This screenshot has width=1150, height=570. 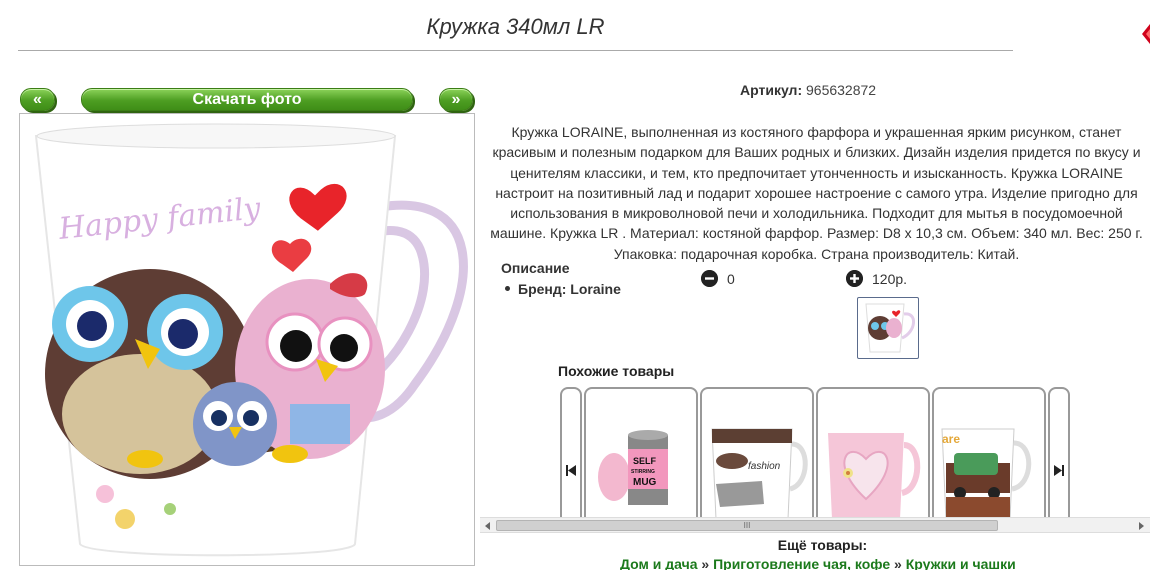 What do you see at coordinates (709, 278) in the screenshot?
I see `minus-icon` at bounding box center [709, 278].